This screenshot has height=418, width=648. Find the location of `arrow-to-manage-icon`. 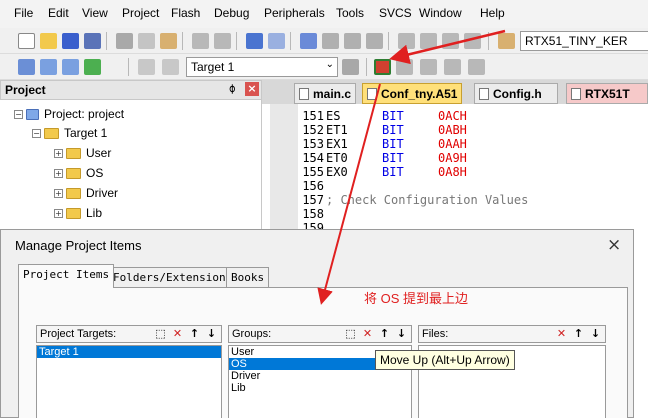

arrow-to-manage-icon is located at coordinates (447, 47).